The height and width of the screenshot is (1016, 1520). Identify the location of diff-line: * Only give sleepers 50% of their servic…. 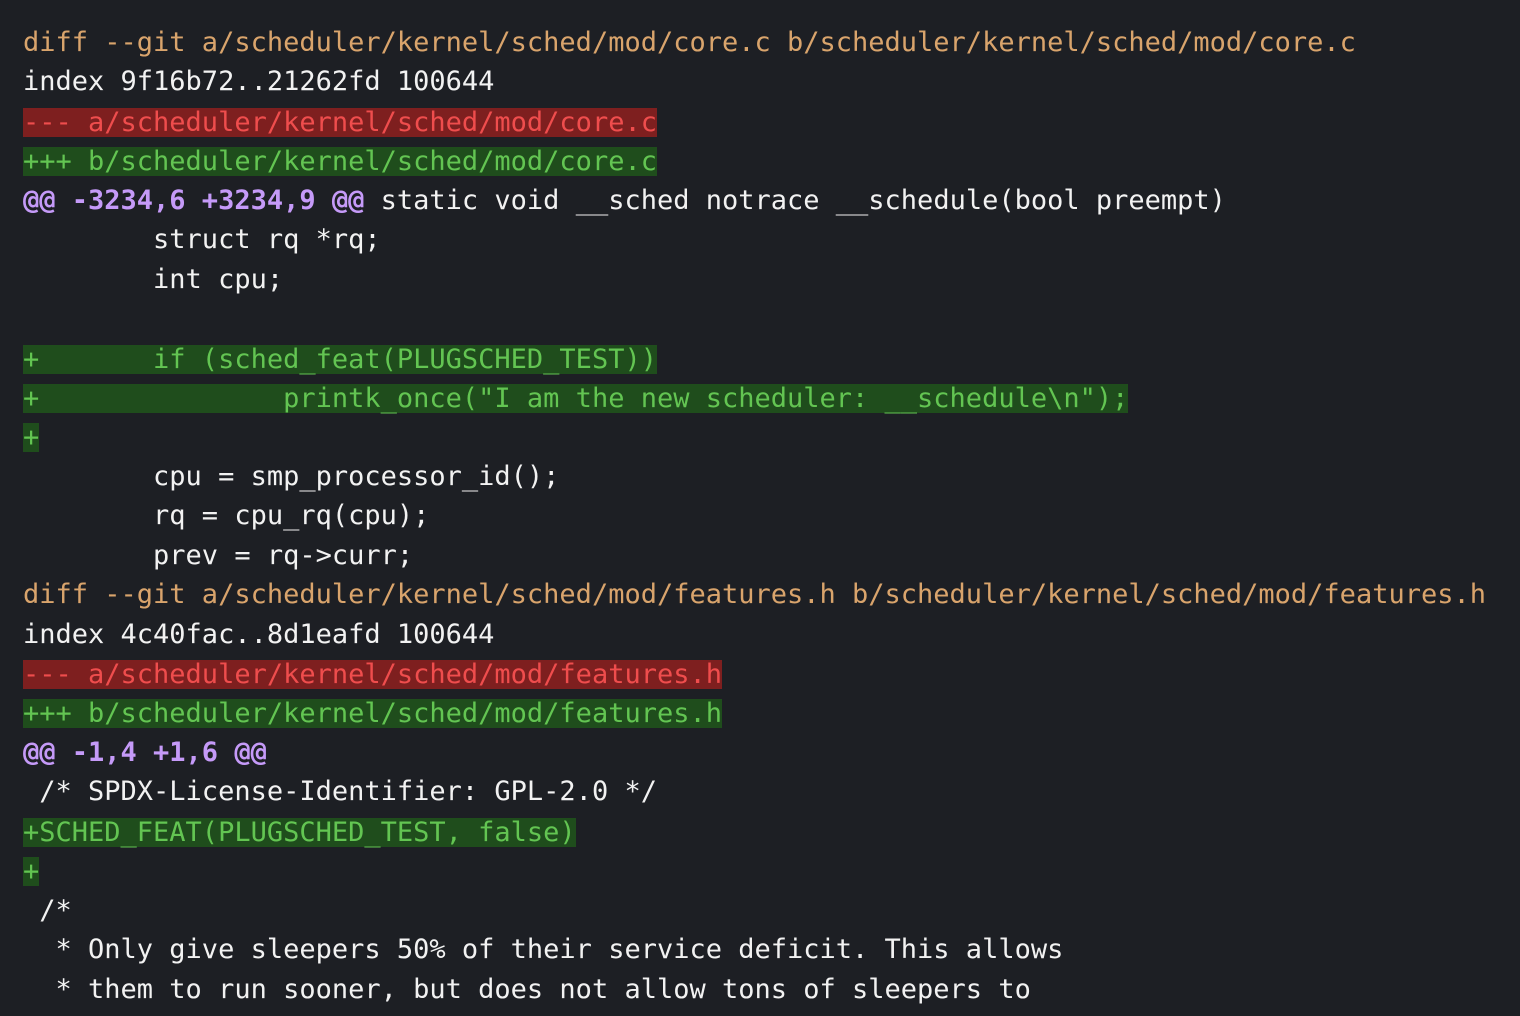
(543, 950).